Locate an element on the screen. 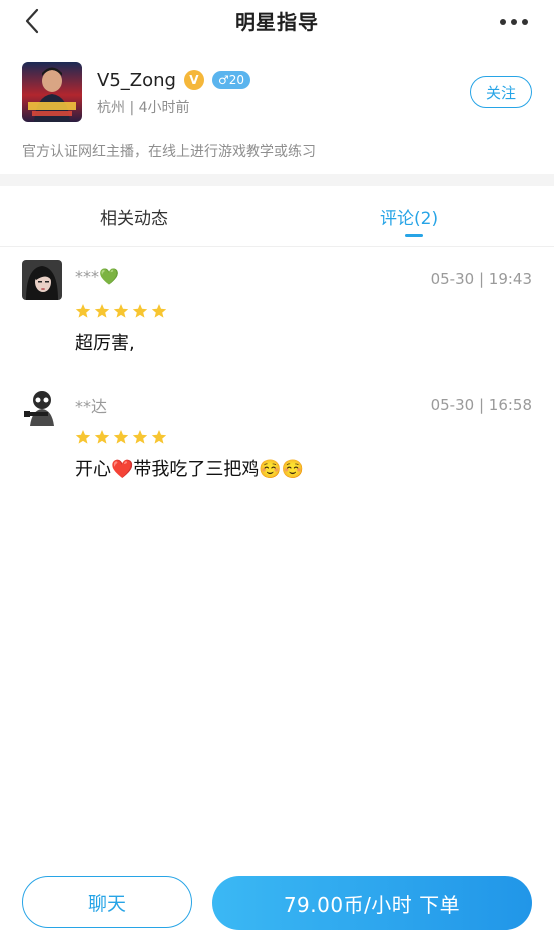 The width and height of the screenshot is (554, 935). nav-bar: 明星指导 is located at coordinates (277, 22).